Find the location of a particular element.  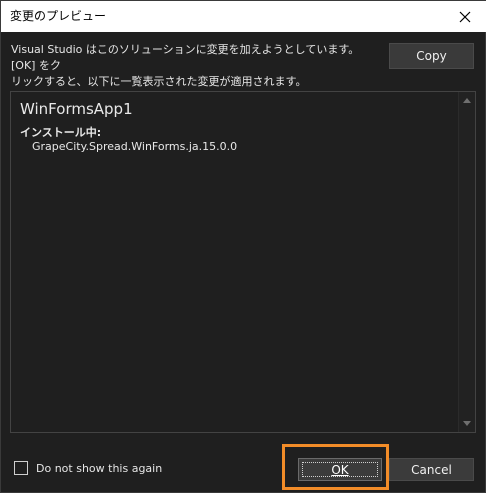

description-line-2: リックすると、以下に一覧表示された変更が適用されます。 is located at coordinates (159, 81).